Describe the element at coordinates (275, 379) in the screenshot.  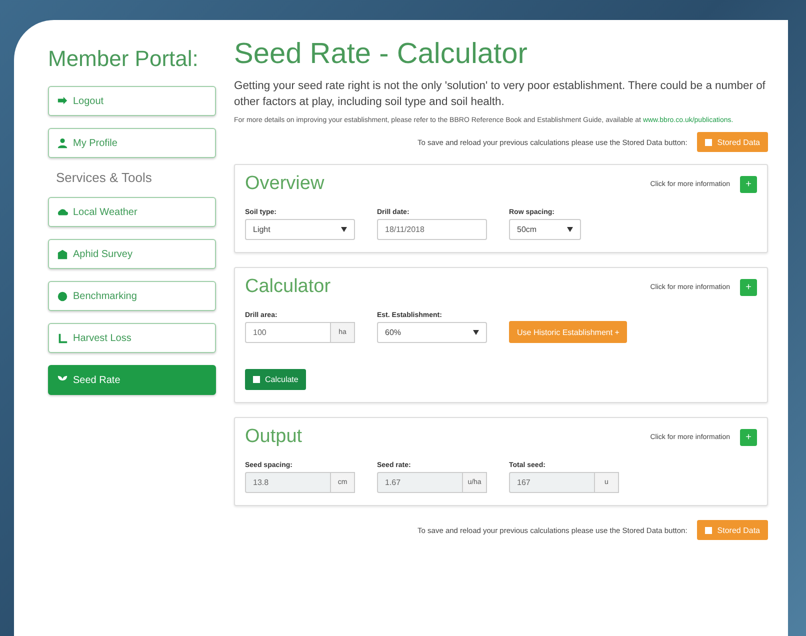
I see `calculate-button: Calculate` at that location.